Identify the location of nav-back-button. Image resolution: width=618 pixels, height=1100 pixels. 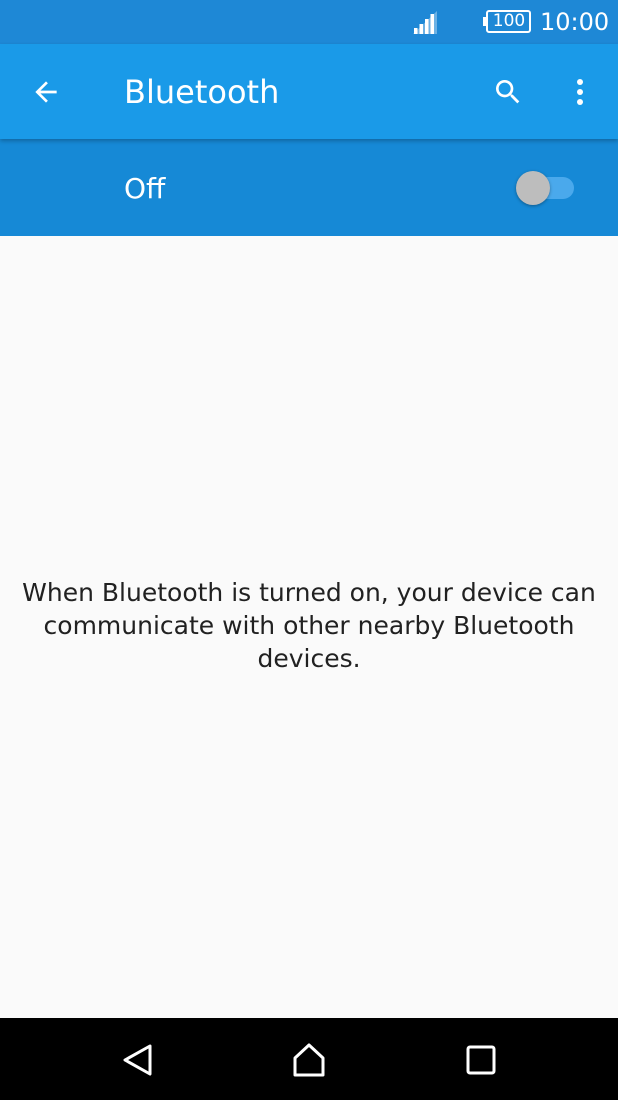
(138, 1060).